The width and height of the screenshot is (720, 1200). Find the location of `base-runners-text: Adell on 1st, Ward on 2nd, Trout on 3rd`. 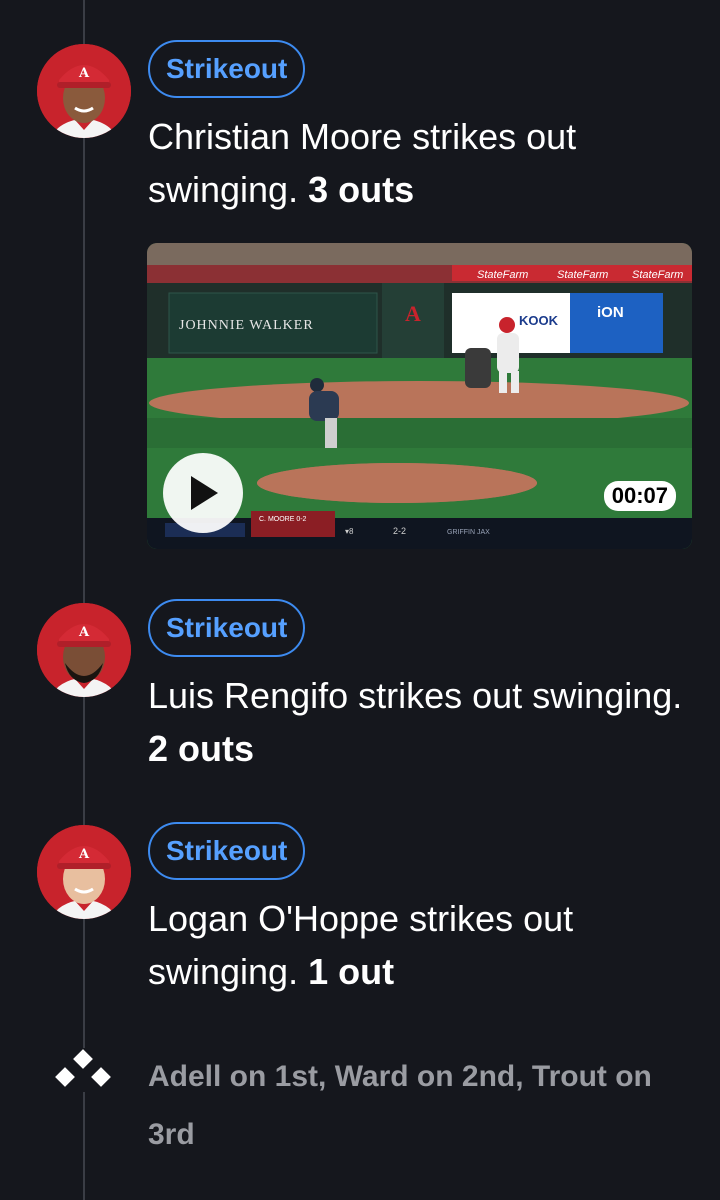

base-runners-text: Adell on 1st, Ward on 2nd, Trout on 3rd is located at coordinates (400, 1105).